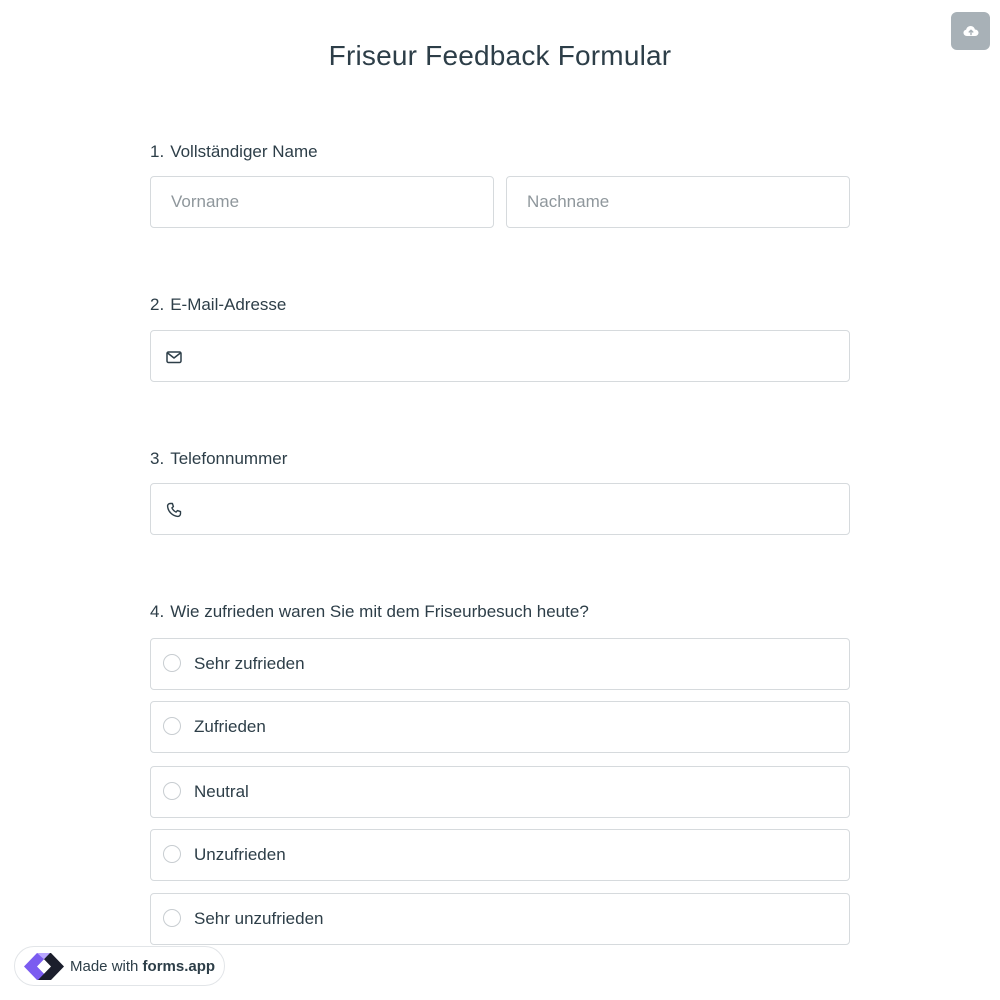 This screenshot has height=1000, width=1000. What do you see at coordinates (104, 966) in the screenshot?
I see `badge-prefix: Made with` at bounding box center [104, 966].